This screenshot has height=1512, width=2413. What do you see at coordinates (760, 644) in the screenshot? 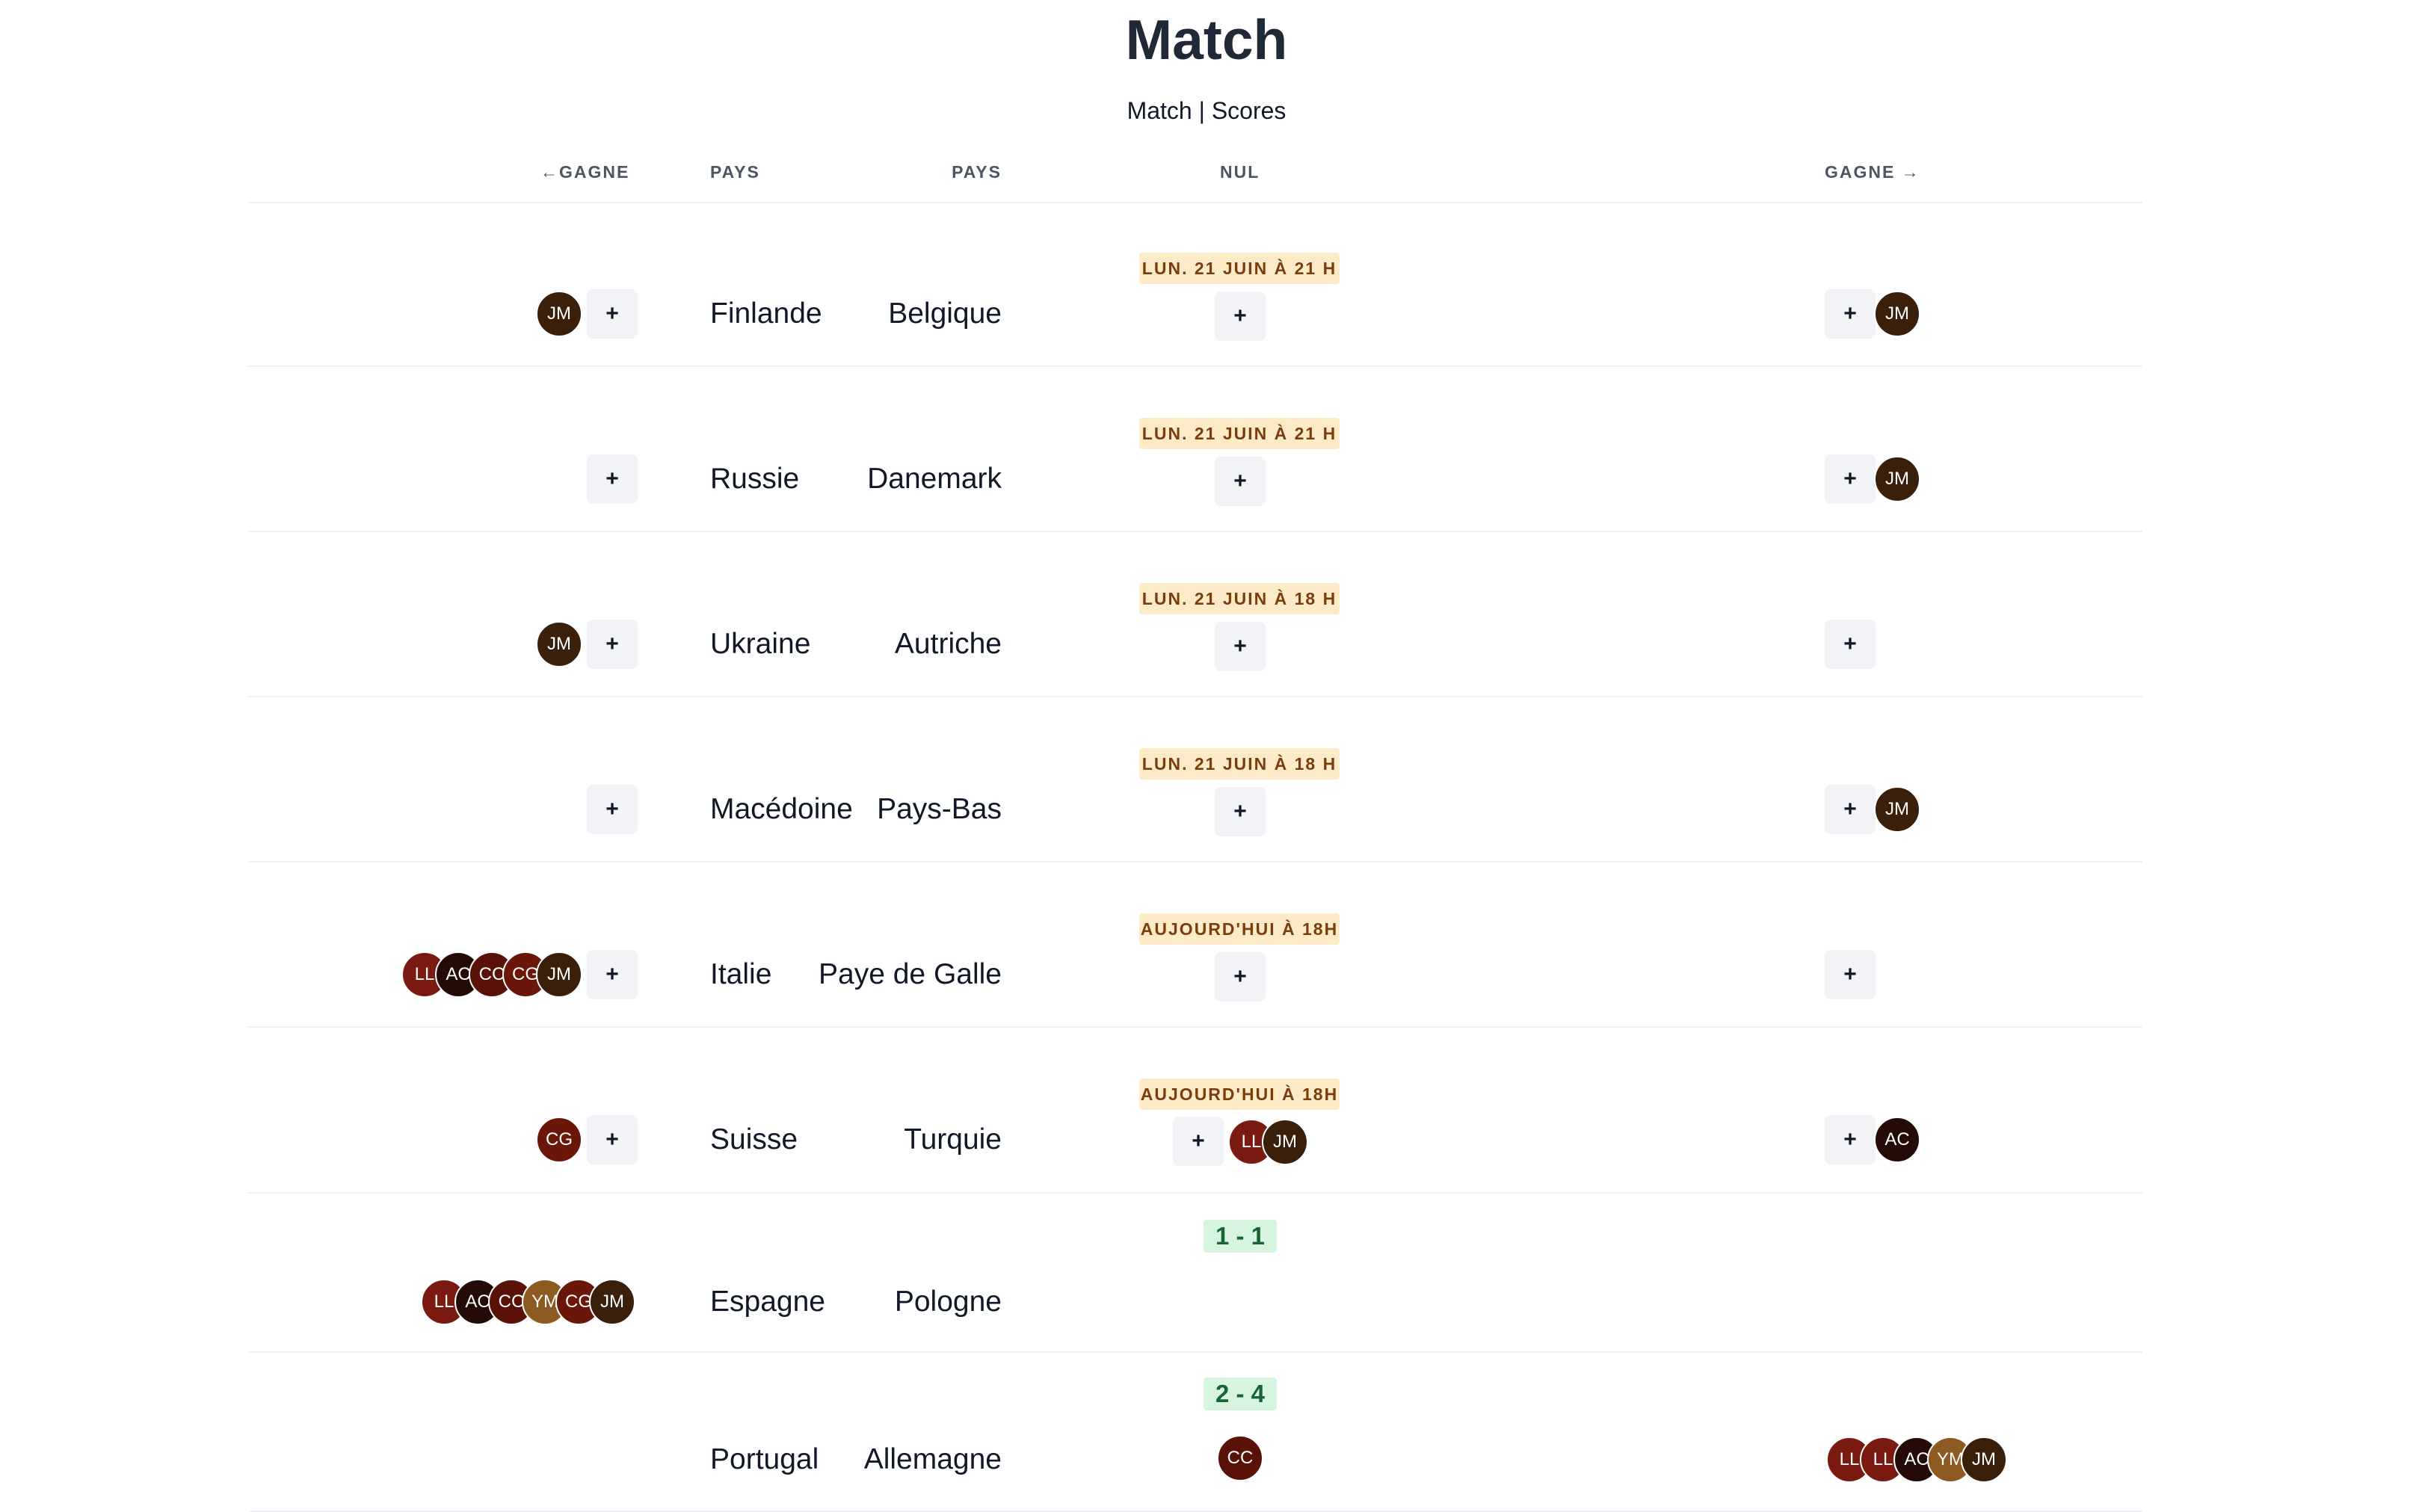
I see `team-left-name: Ukraine` at bounding box center [760, 644].